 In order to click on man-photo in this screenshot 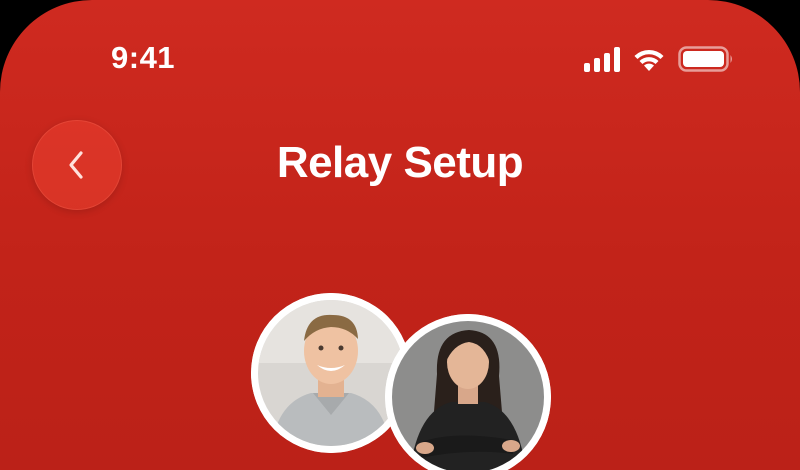, I will do `click(331, 373)`.